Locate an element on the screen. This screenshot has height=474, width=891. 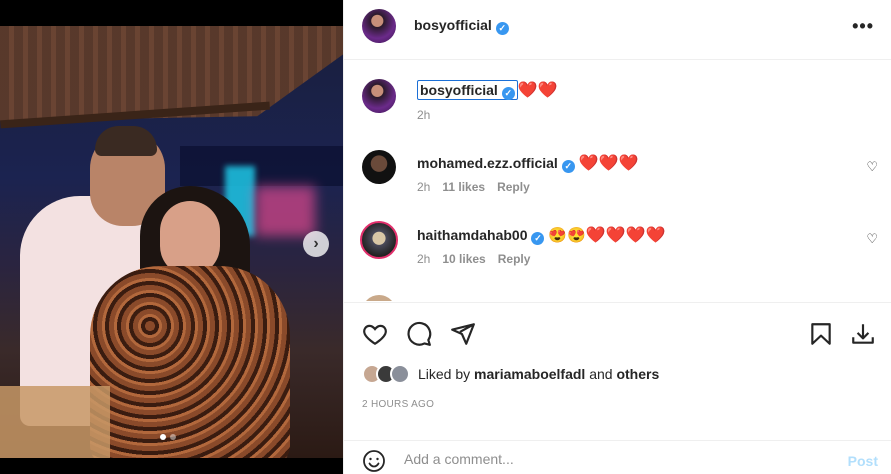
carousel-indicator is located at coordinates (168, 437).